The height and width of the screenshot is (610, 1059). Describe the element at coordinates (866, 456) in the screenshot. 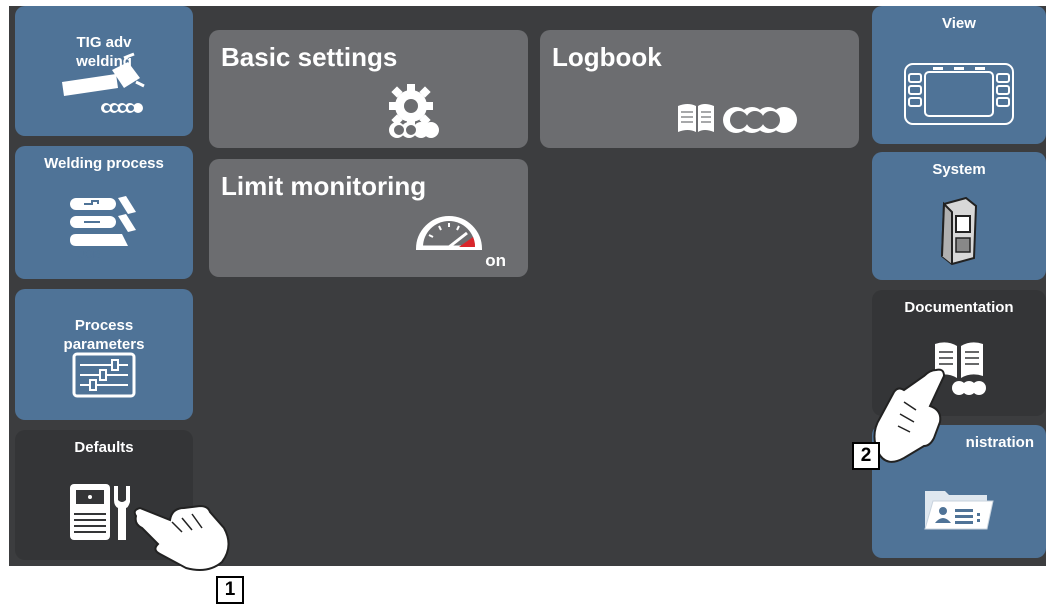

I see `callout-2: 2` at that location.